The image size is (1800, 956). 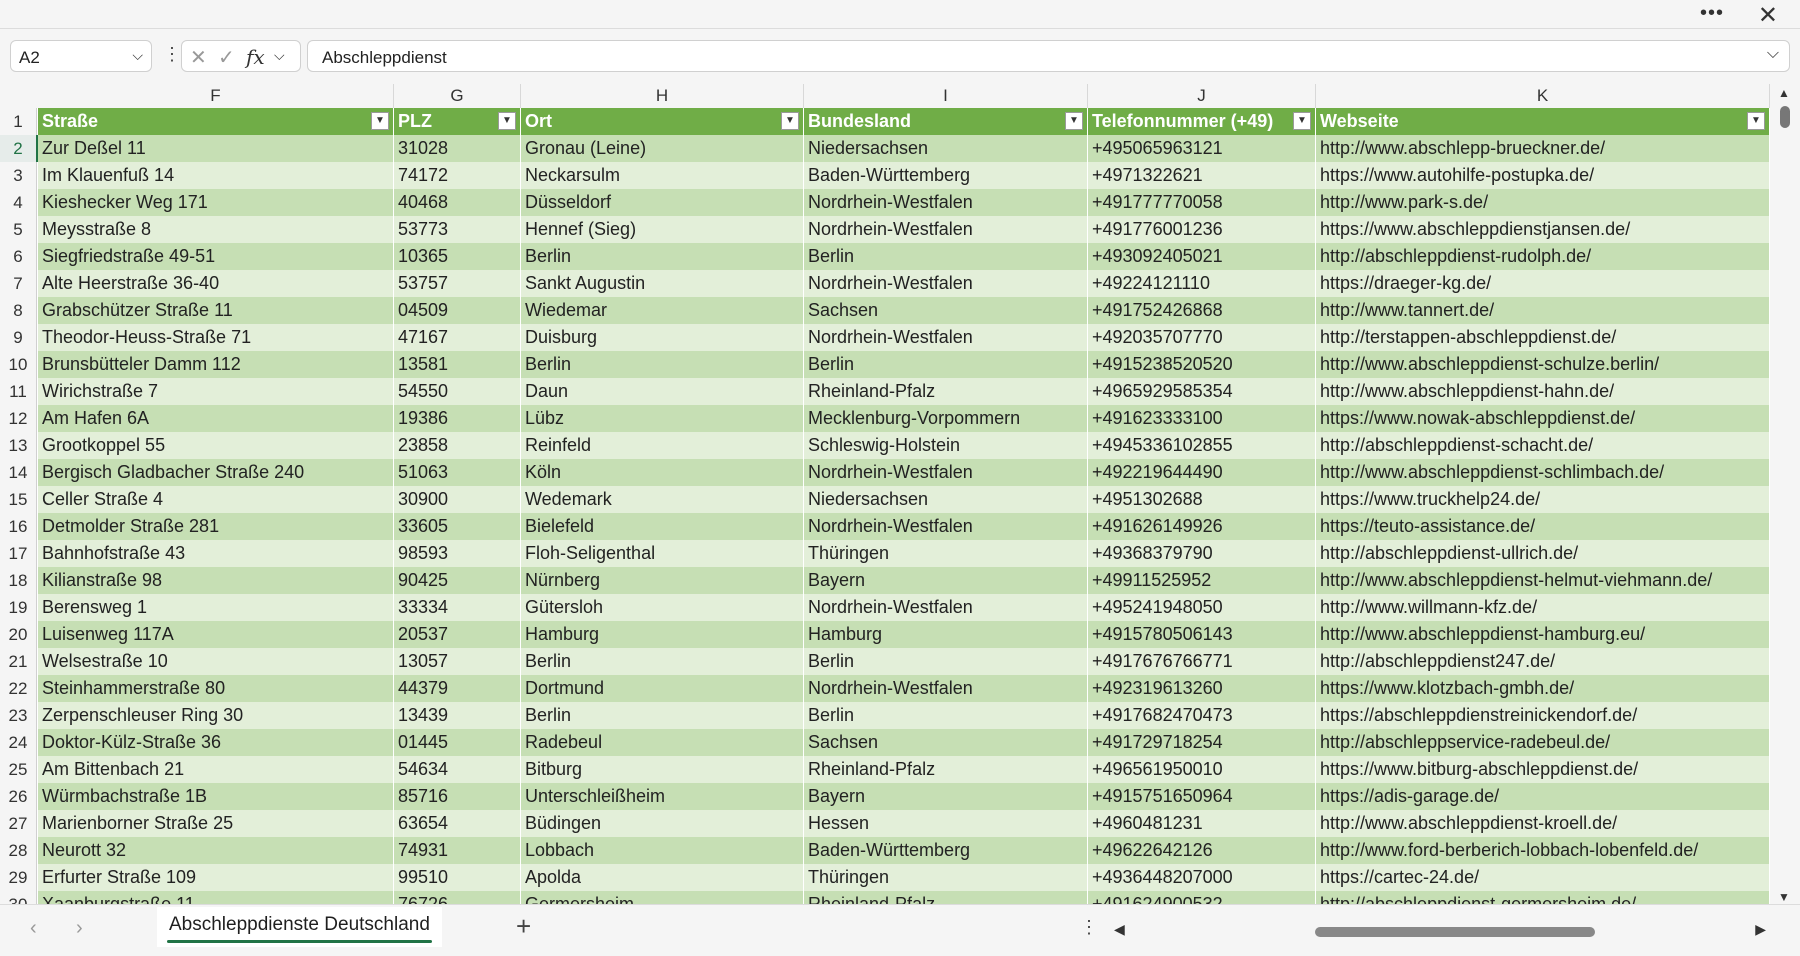 I want to click on table-cell: 63654, so click(x=457, y=823).